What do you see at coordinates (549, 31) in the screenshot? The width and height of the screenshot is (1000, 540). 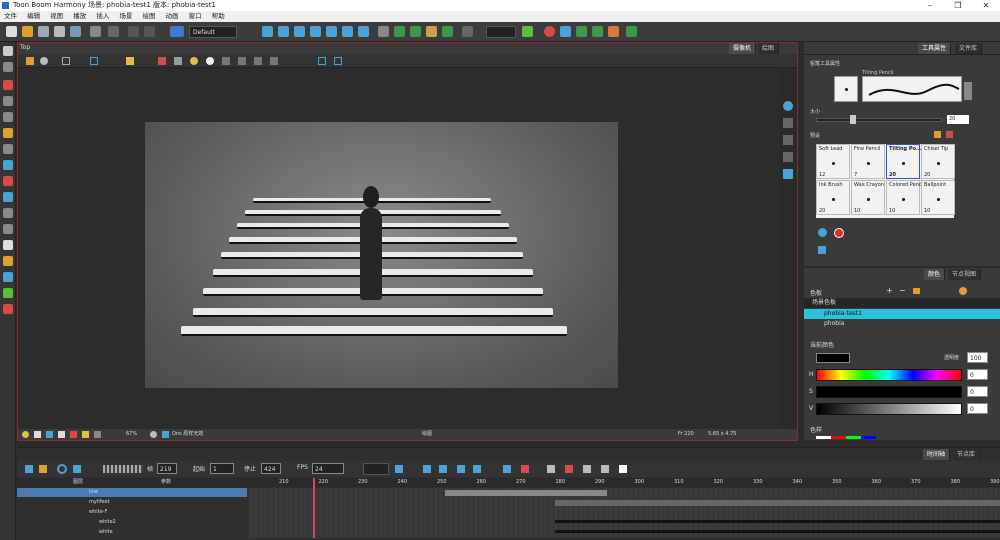 I see `record-icon` at bounding box center [549, 31].